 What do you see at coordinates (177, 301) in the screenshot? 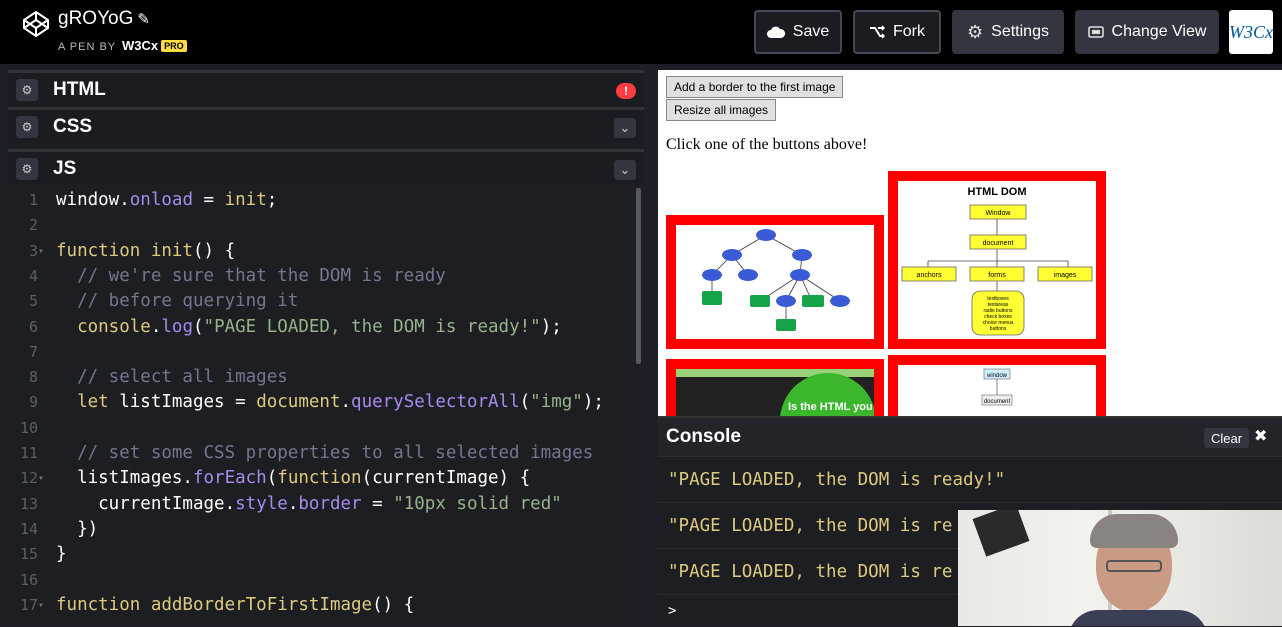
I see `code-text: // before querying it` at bounding box center [177, 301].